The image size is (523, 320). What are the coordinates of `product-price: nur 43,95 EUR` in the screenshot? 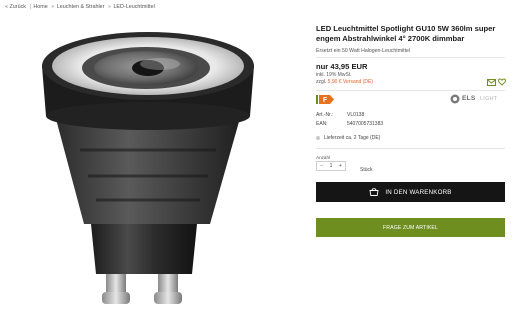 It's located at (342, 66).